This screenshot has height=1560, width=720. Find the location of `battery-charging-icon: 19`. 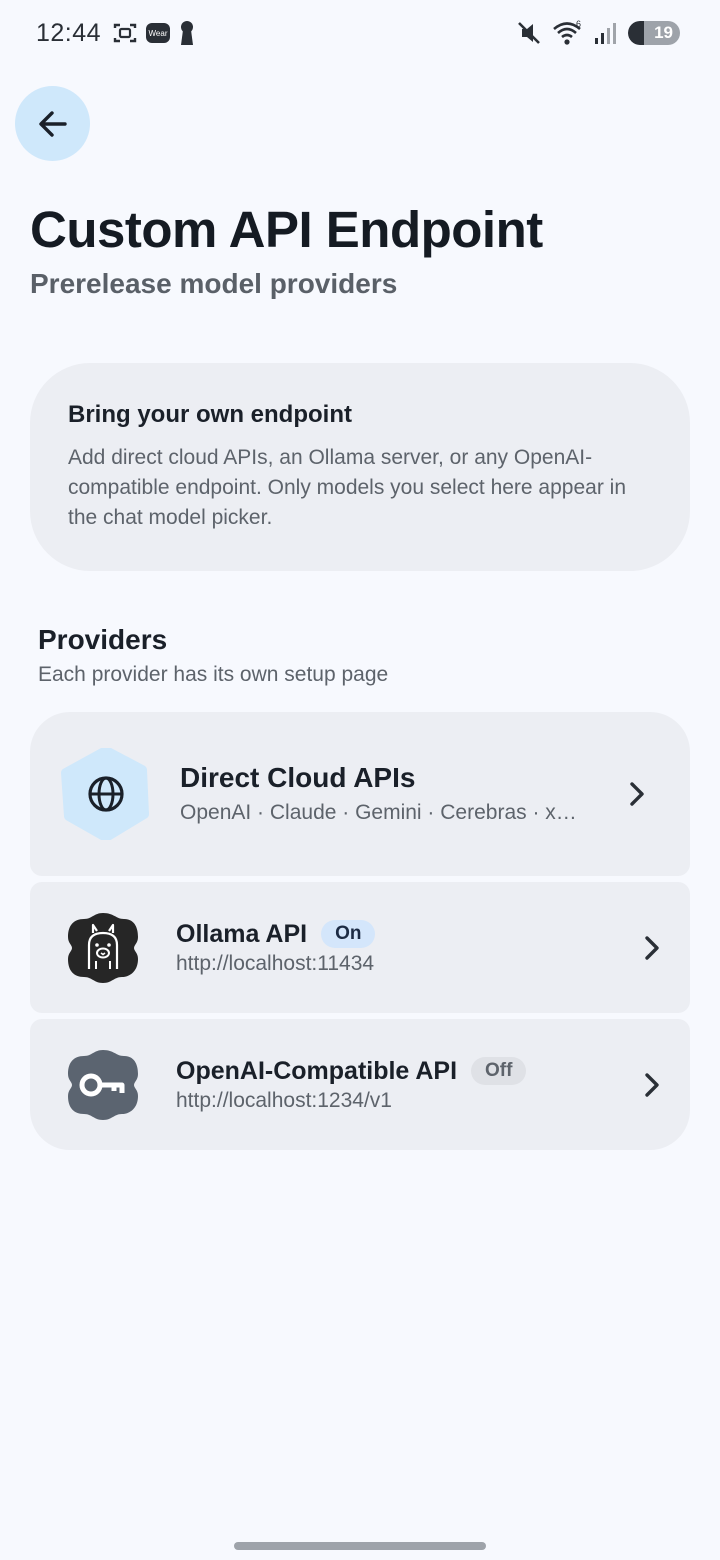

battery-charging-icon: 19 is located at coordinates (654, 33).